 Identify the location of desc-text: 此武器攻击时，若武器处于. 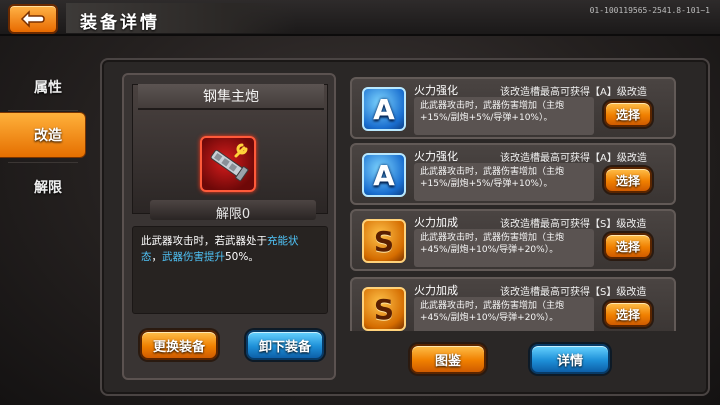
(204, 241).